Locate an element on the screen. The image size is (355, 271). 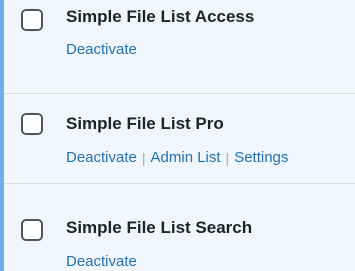
row-actions: Deactivate | Admin List | Settings is located at coordinates (177, 157).